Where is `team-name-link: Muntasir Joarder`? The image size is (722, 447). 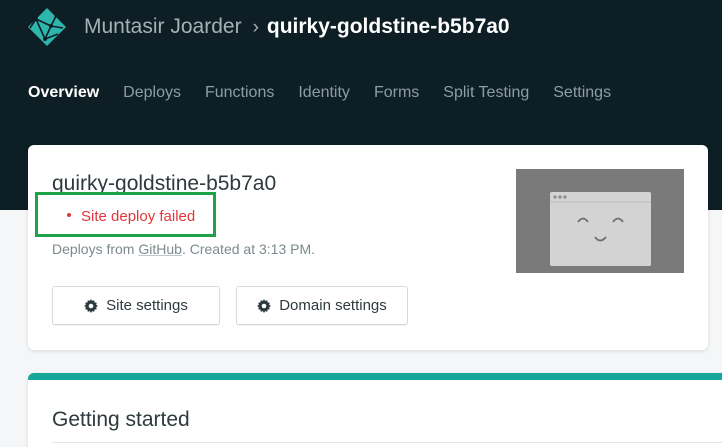
team-name-link: Muntasir Joarder is located at coordinates (163, 26).